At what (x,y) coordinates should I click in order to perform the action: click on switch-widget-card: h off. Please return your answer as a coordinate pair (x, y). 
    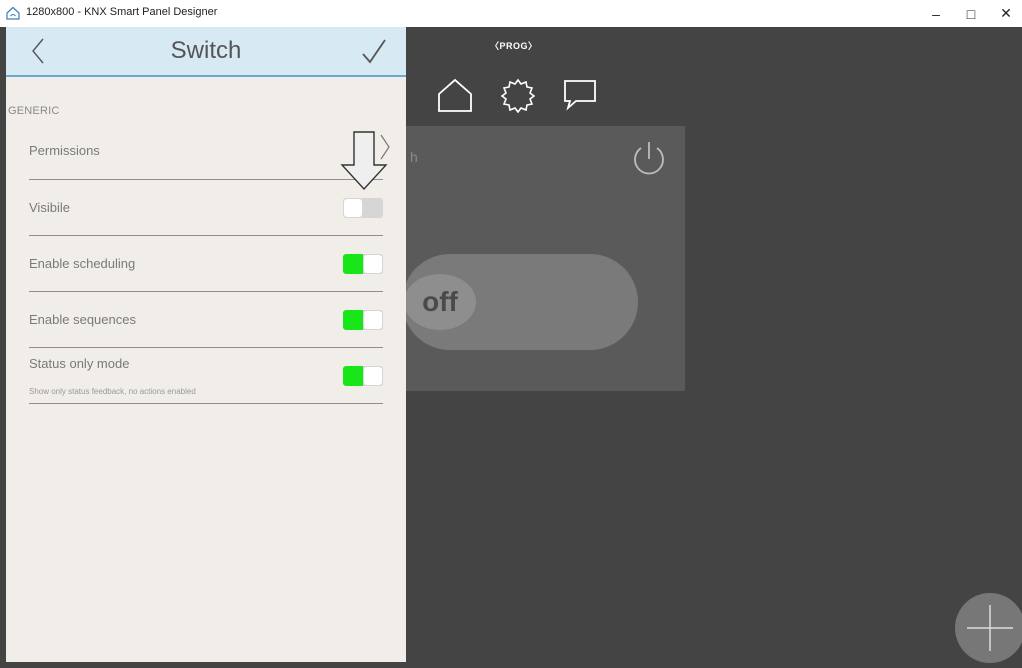
    Looking at the image, I should click on (543, 258).